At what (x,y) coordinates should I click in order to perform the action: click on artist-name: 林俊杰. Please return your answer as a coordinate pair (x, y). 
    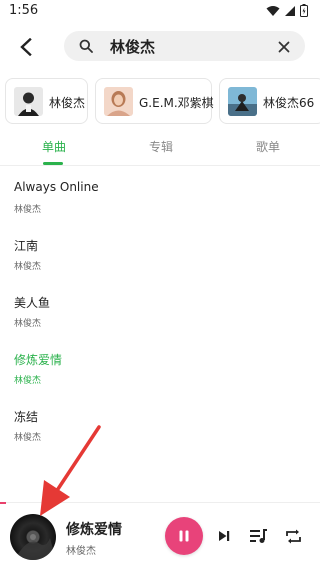
    Looking at the image, I should click on (67, 103).